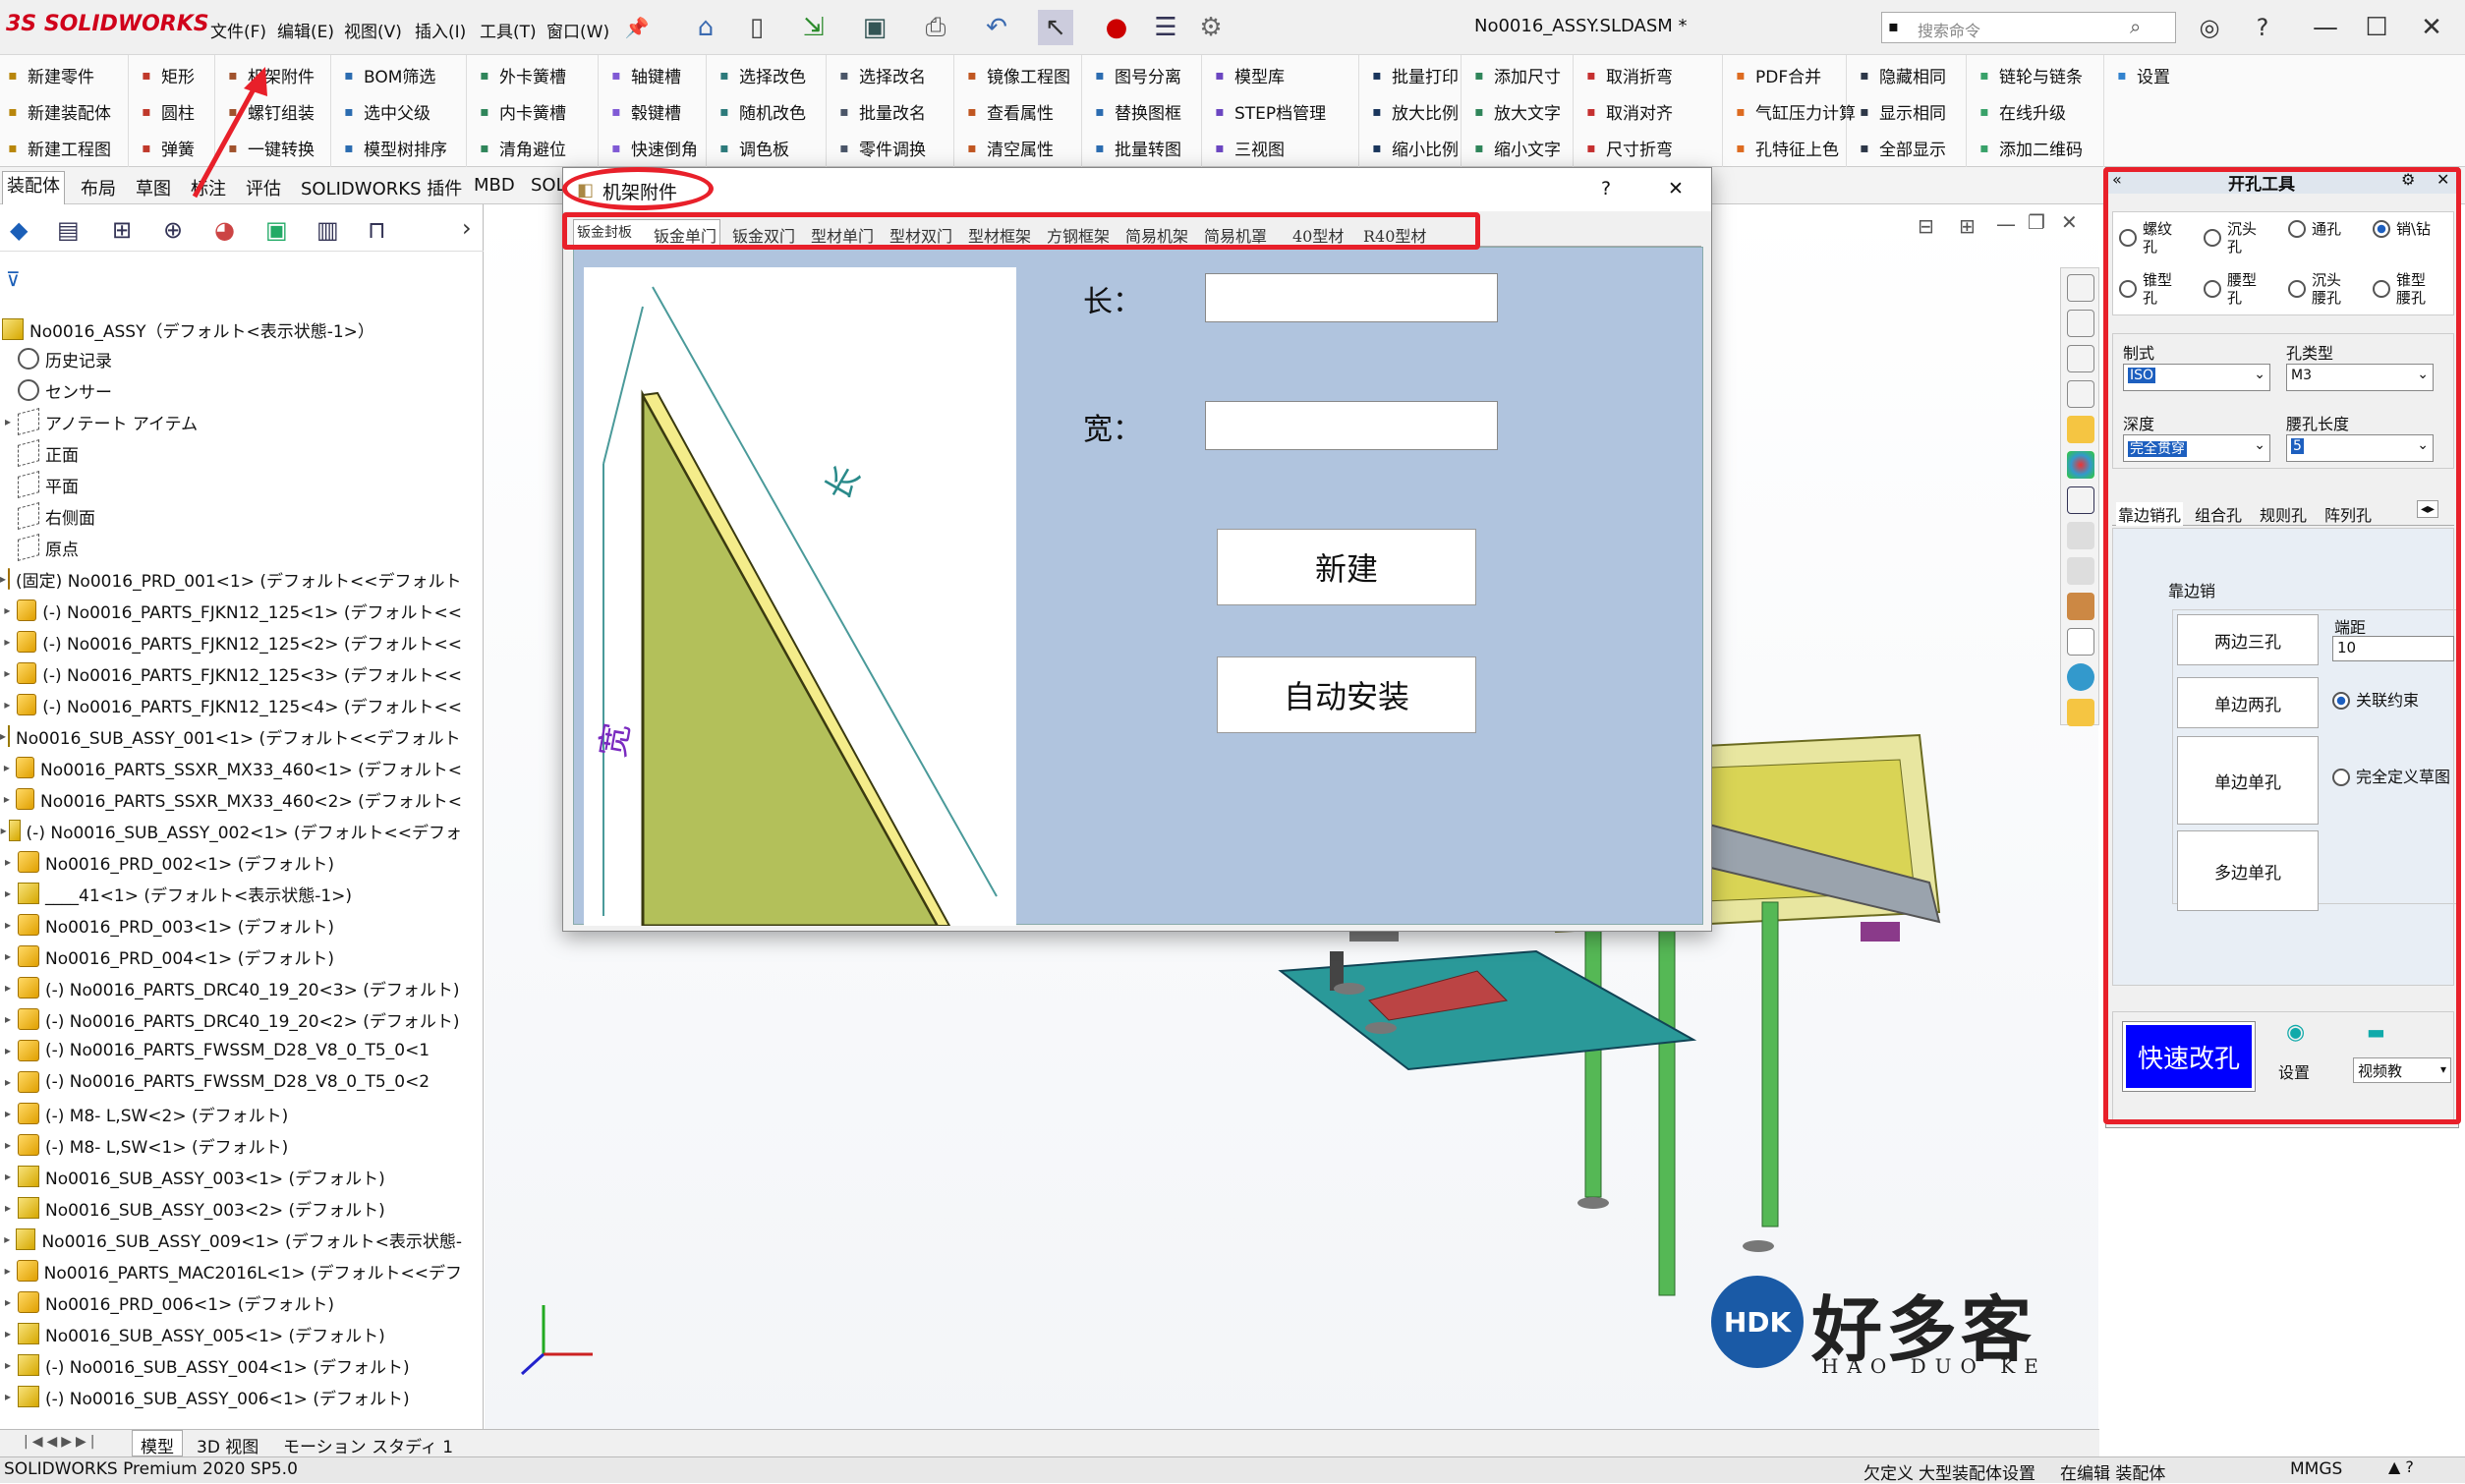 This screenshot has width=2465, height=1484. Describe the element at coordinates (107, 24) in the screenshot. I see `solidworks-logo: 3S SOLIDWORKS` at that location.